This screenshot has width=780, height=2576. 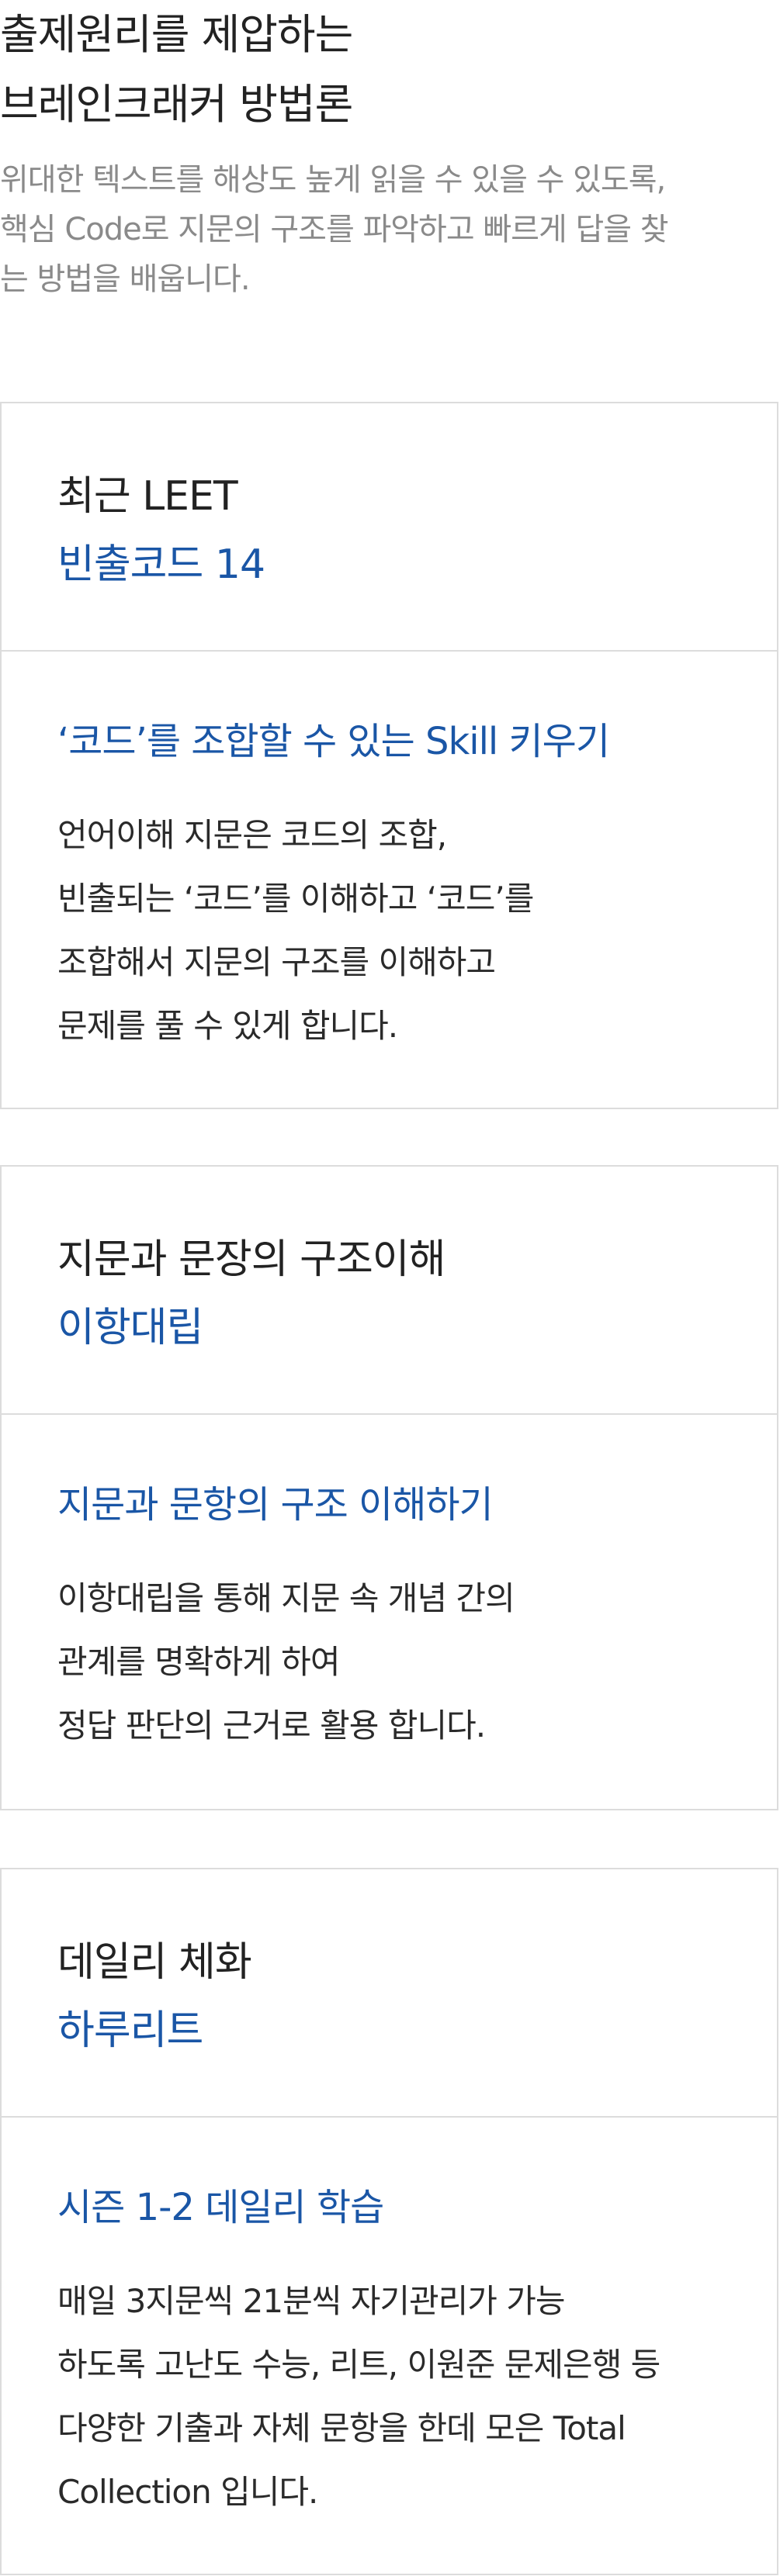 What do you see at coordinates (126, 279) in the screenshot?
I see `hero-desc-line: 는 방법을 배웁니다.` at bounding box center [126, 279].